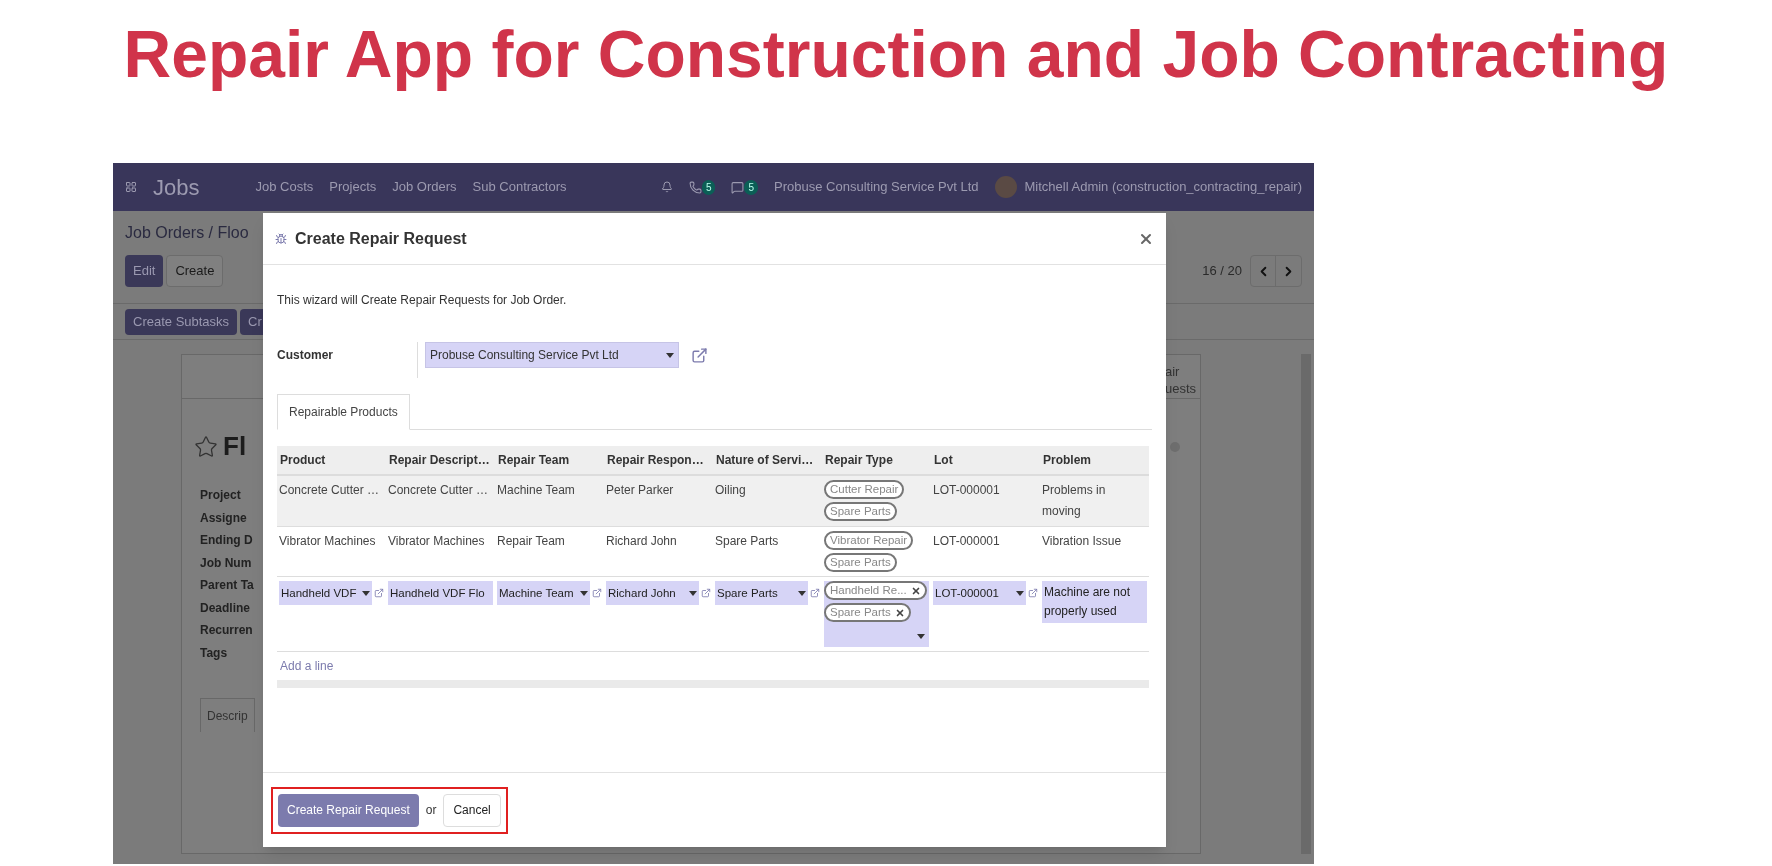  What do you see at coordinates (1074, 501) in the screenshot?
I see `table-cell-text: Problems in moving` at bounding box center [1074, 501].